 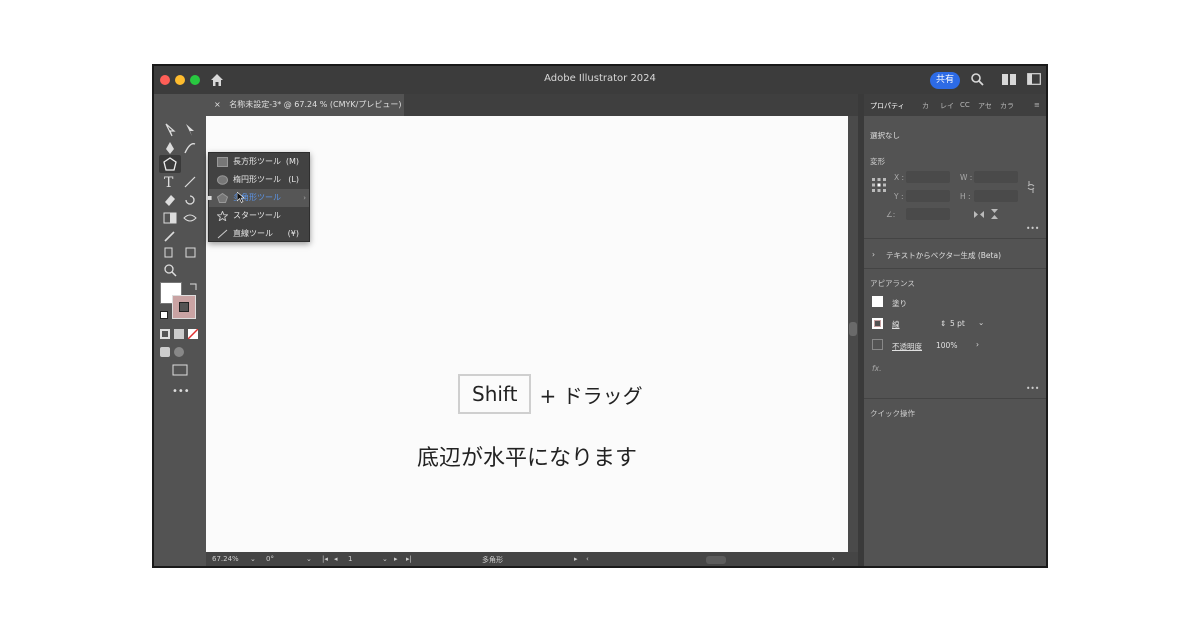 What do you see at coordinates (217, 104) in the screenshot?
I see `close-tab-icon: ×` at bounding box center [217, 104].